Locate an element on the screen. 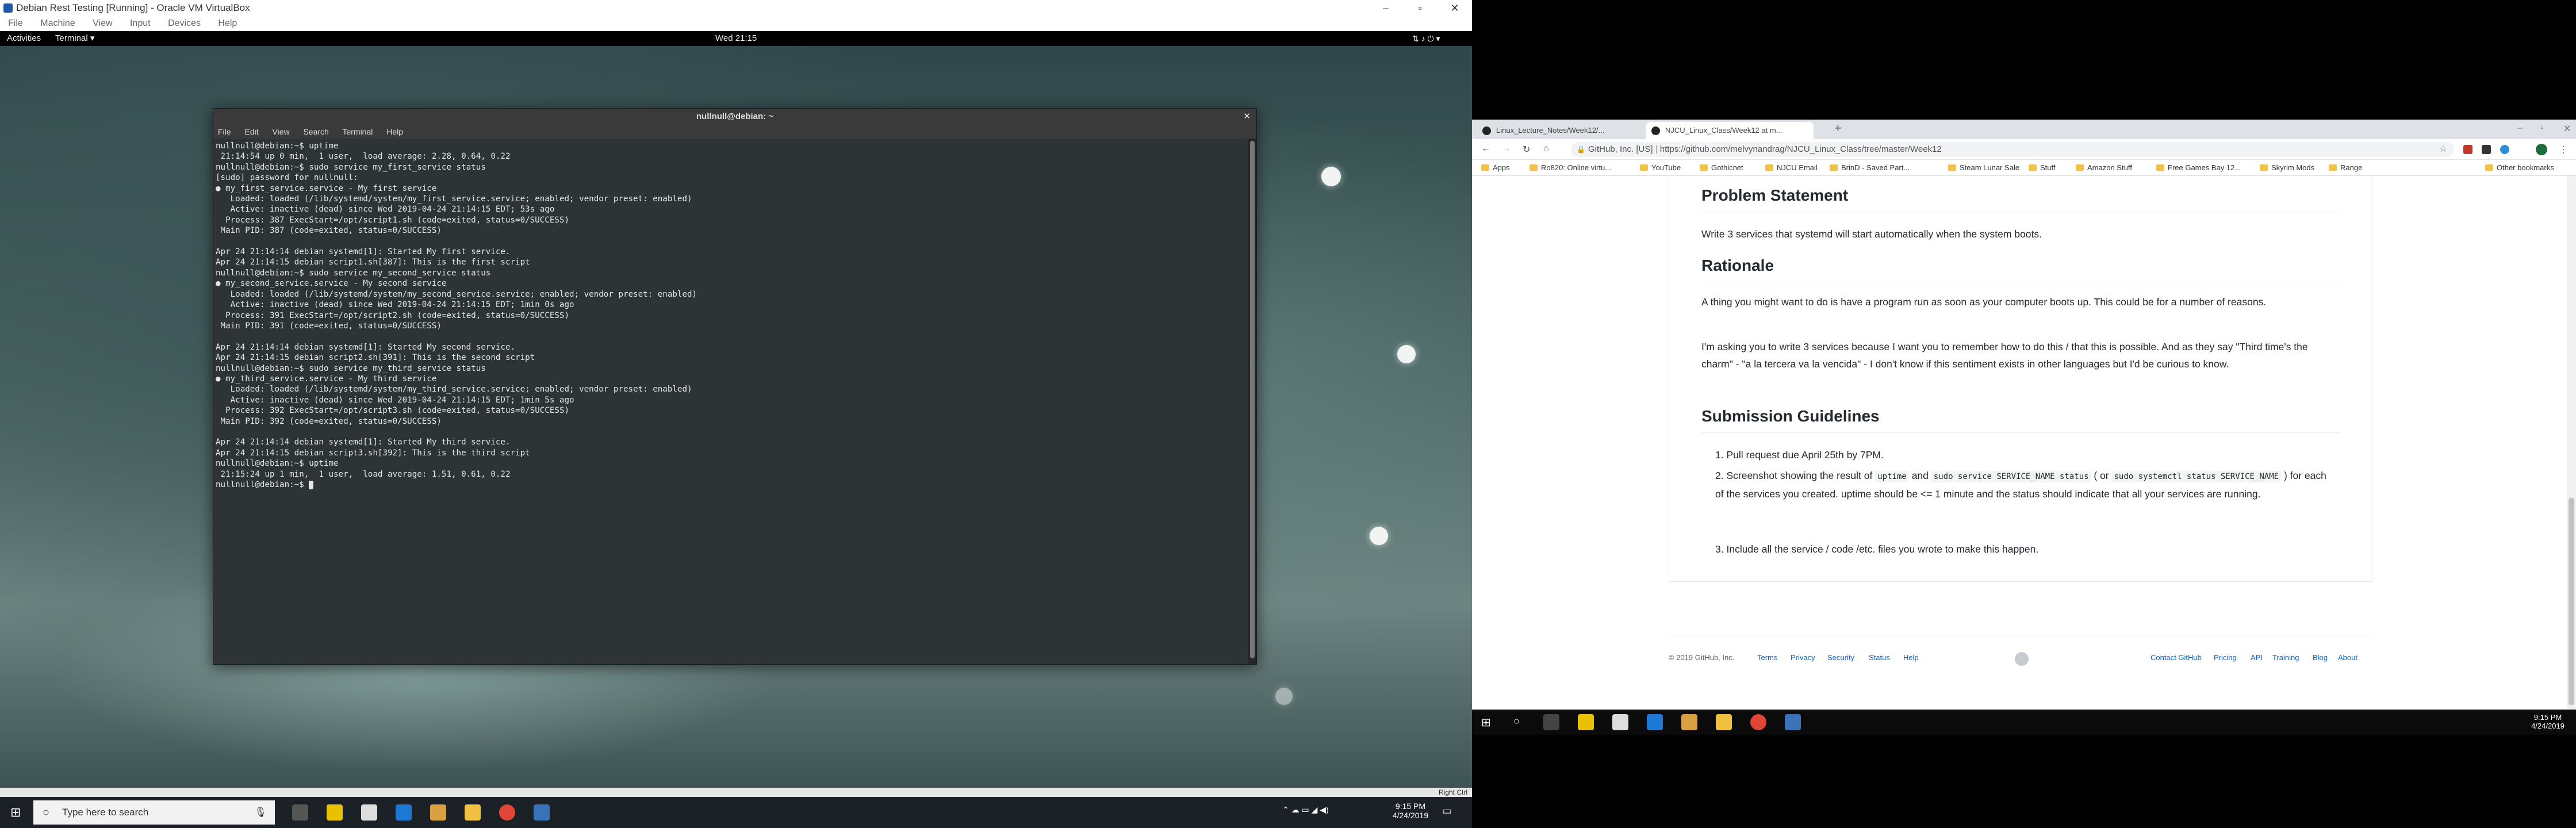 The height and width of the screenshot is (828, 2576). gnome-clock: Wed 21:15 is located at coordinates (736, 38).